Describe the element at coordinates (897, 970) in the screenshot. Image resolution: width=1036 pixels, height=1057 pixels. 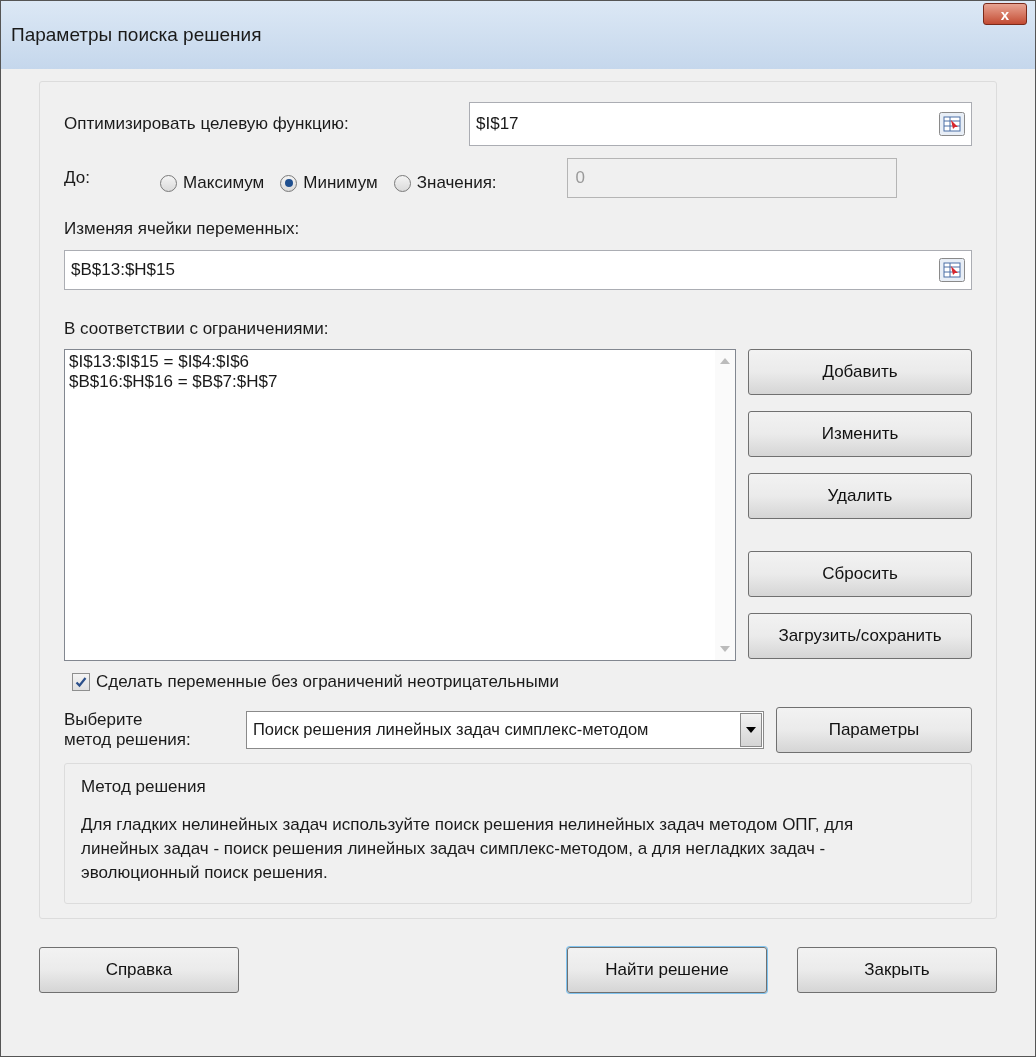
I see `dialog-button: Закрыть` at that location.